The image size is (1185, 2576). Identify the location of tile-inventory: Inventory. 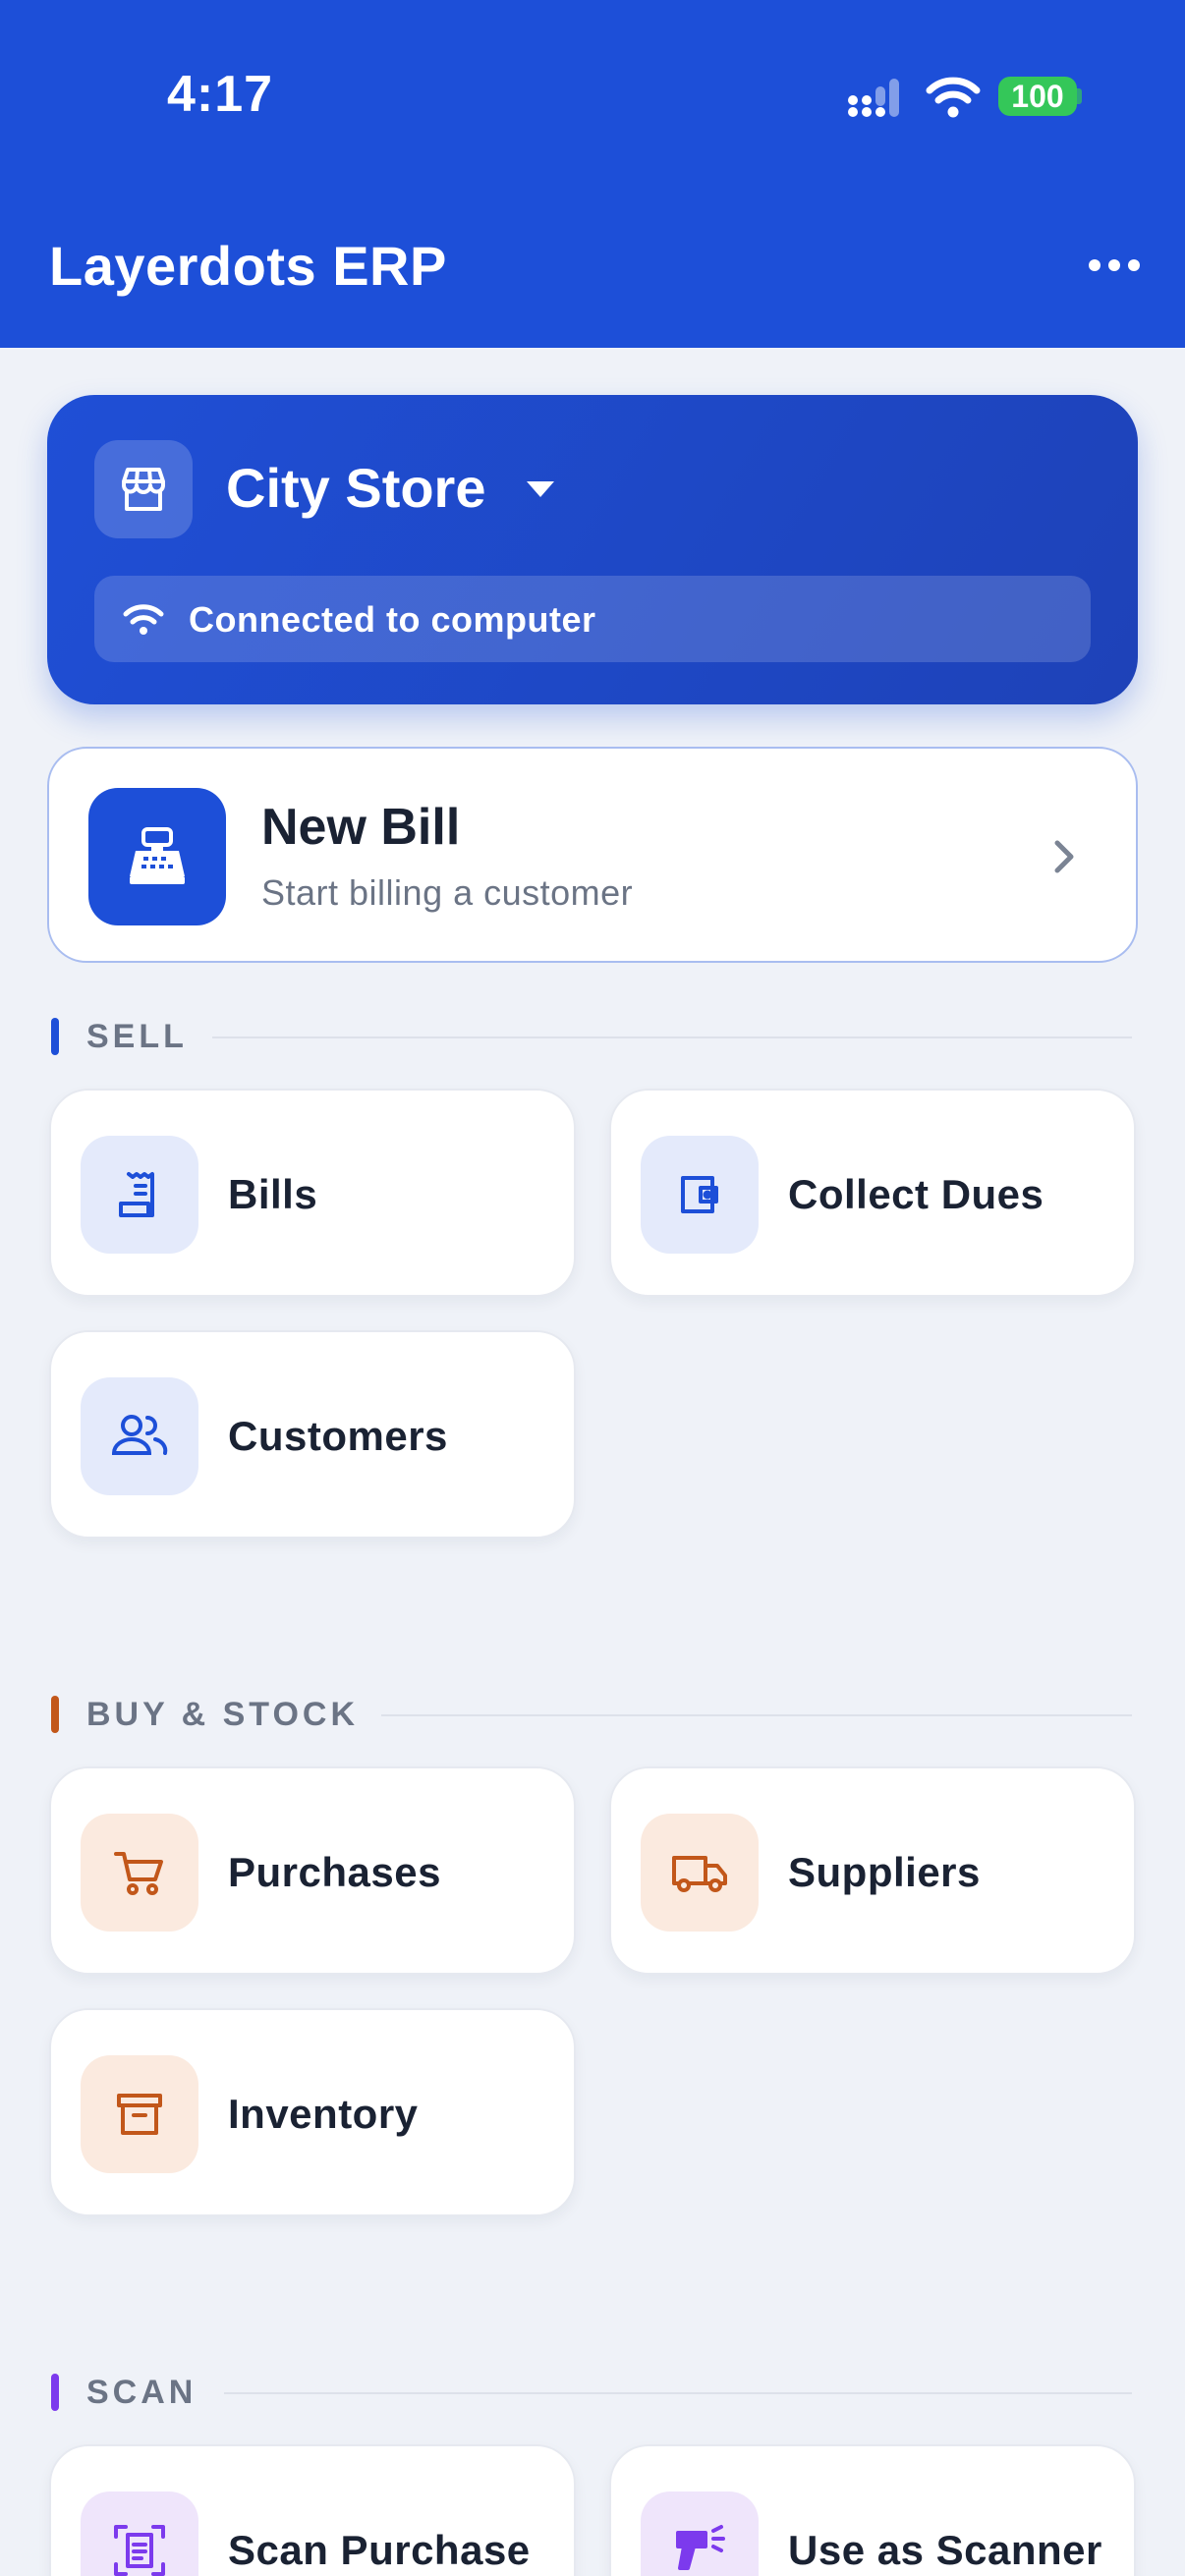
(313, 2112).